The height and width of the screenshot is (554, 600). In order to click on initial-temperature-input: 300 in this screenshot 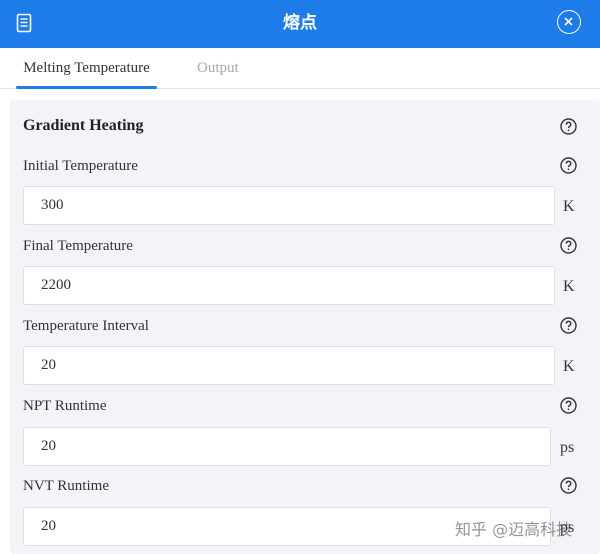, I will do `click(289, 205)`.